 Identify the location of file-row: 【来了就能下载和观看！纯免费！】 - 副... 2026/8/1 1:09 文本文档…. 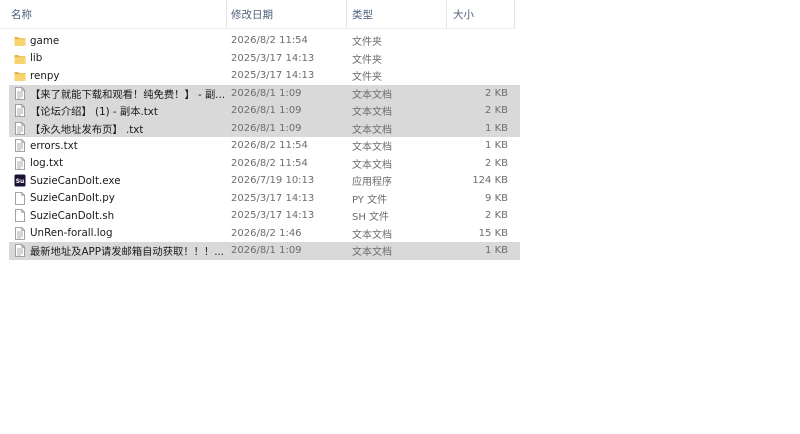
(264, 93).